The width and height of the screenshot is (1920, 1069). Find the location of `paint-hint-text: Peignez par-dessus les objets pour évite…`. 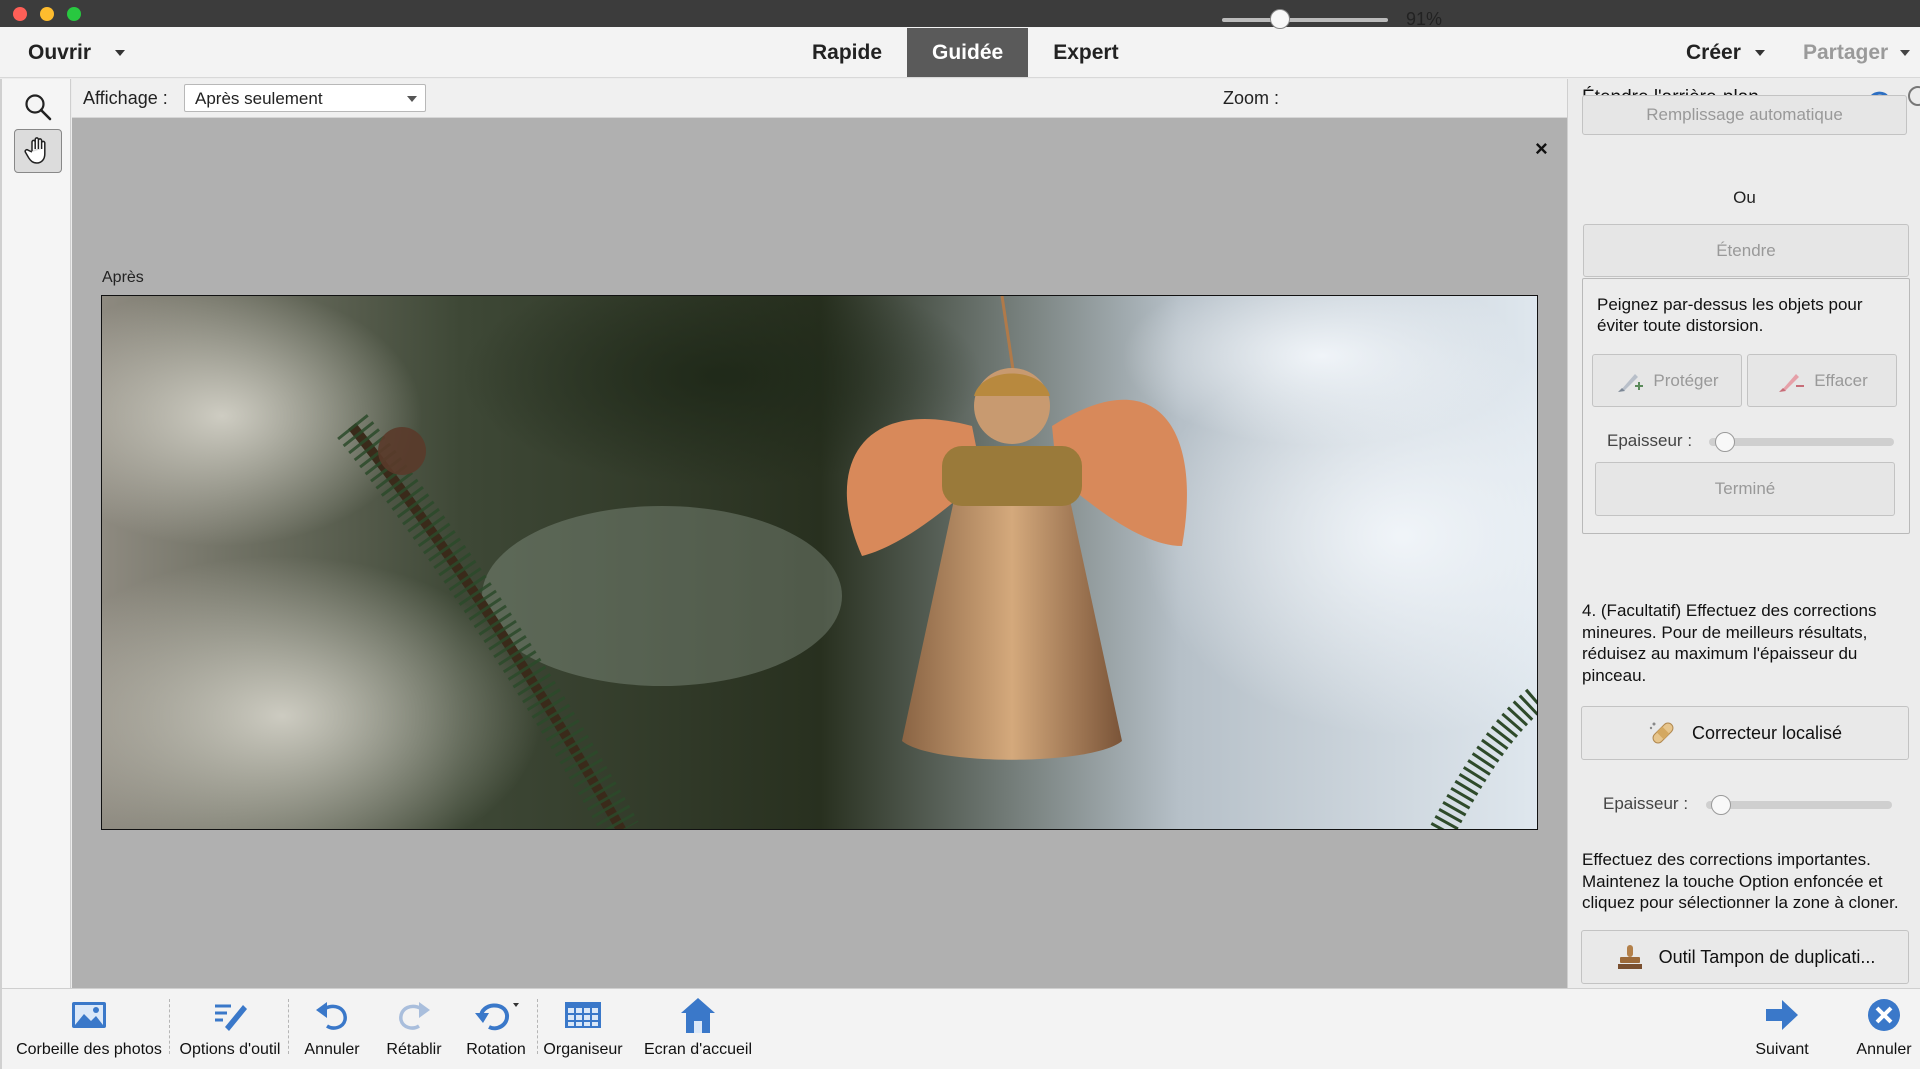

paint-hint-text: Peignez par-dessus les objets pour évite… is located at coordinates (1730, 315).